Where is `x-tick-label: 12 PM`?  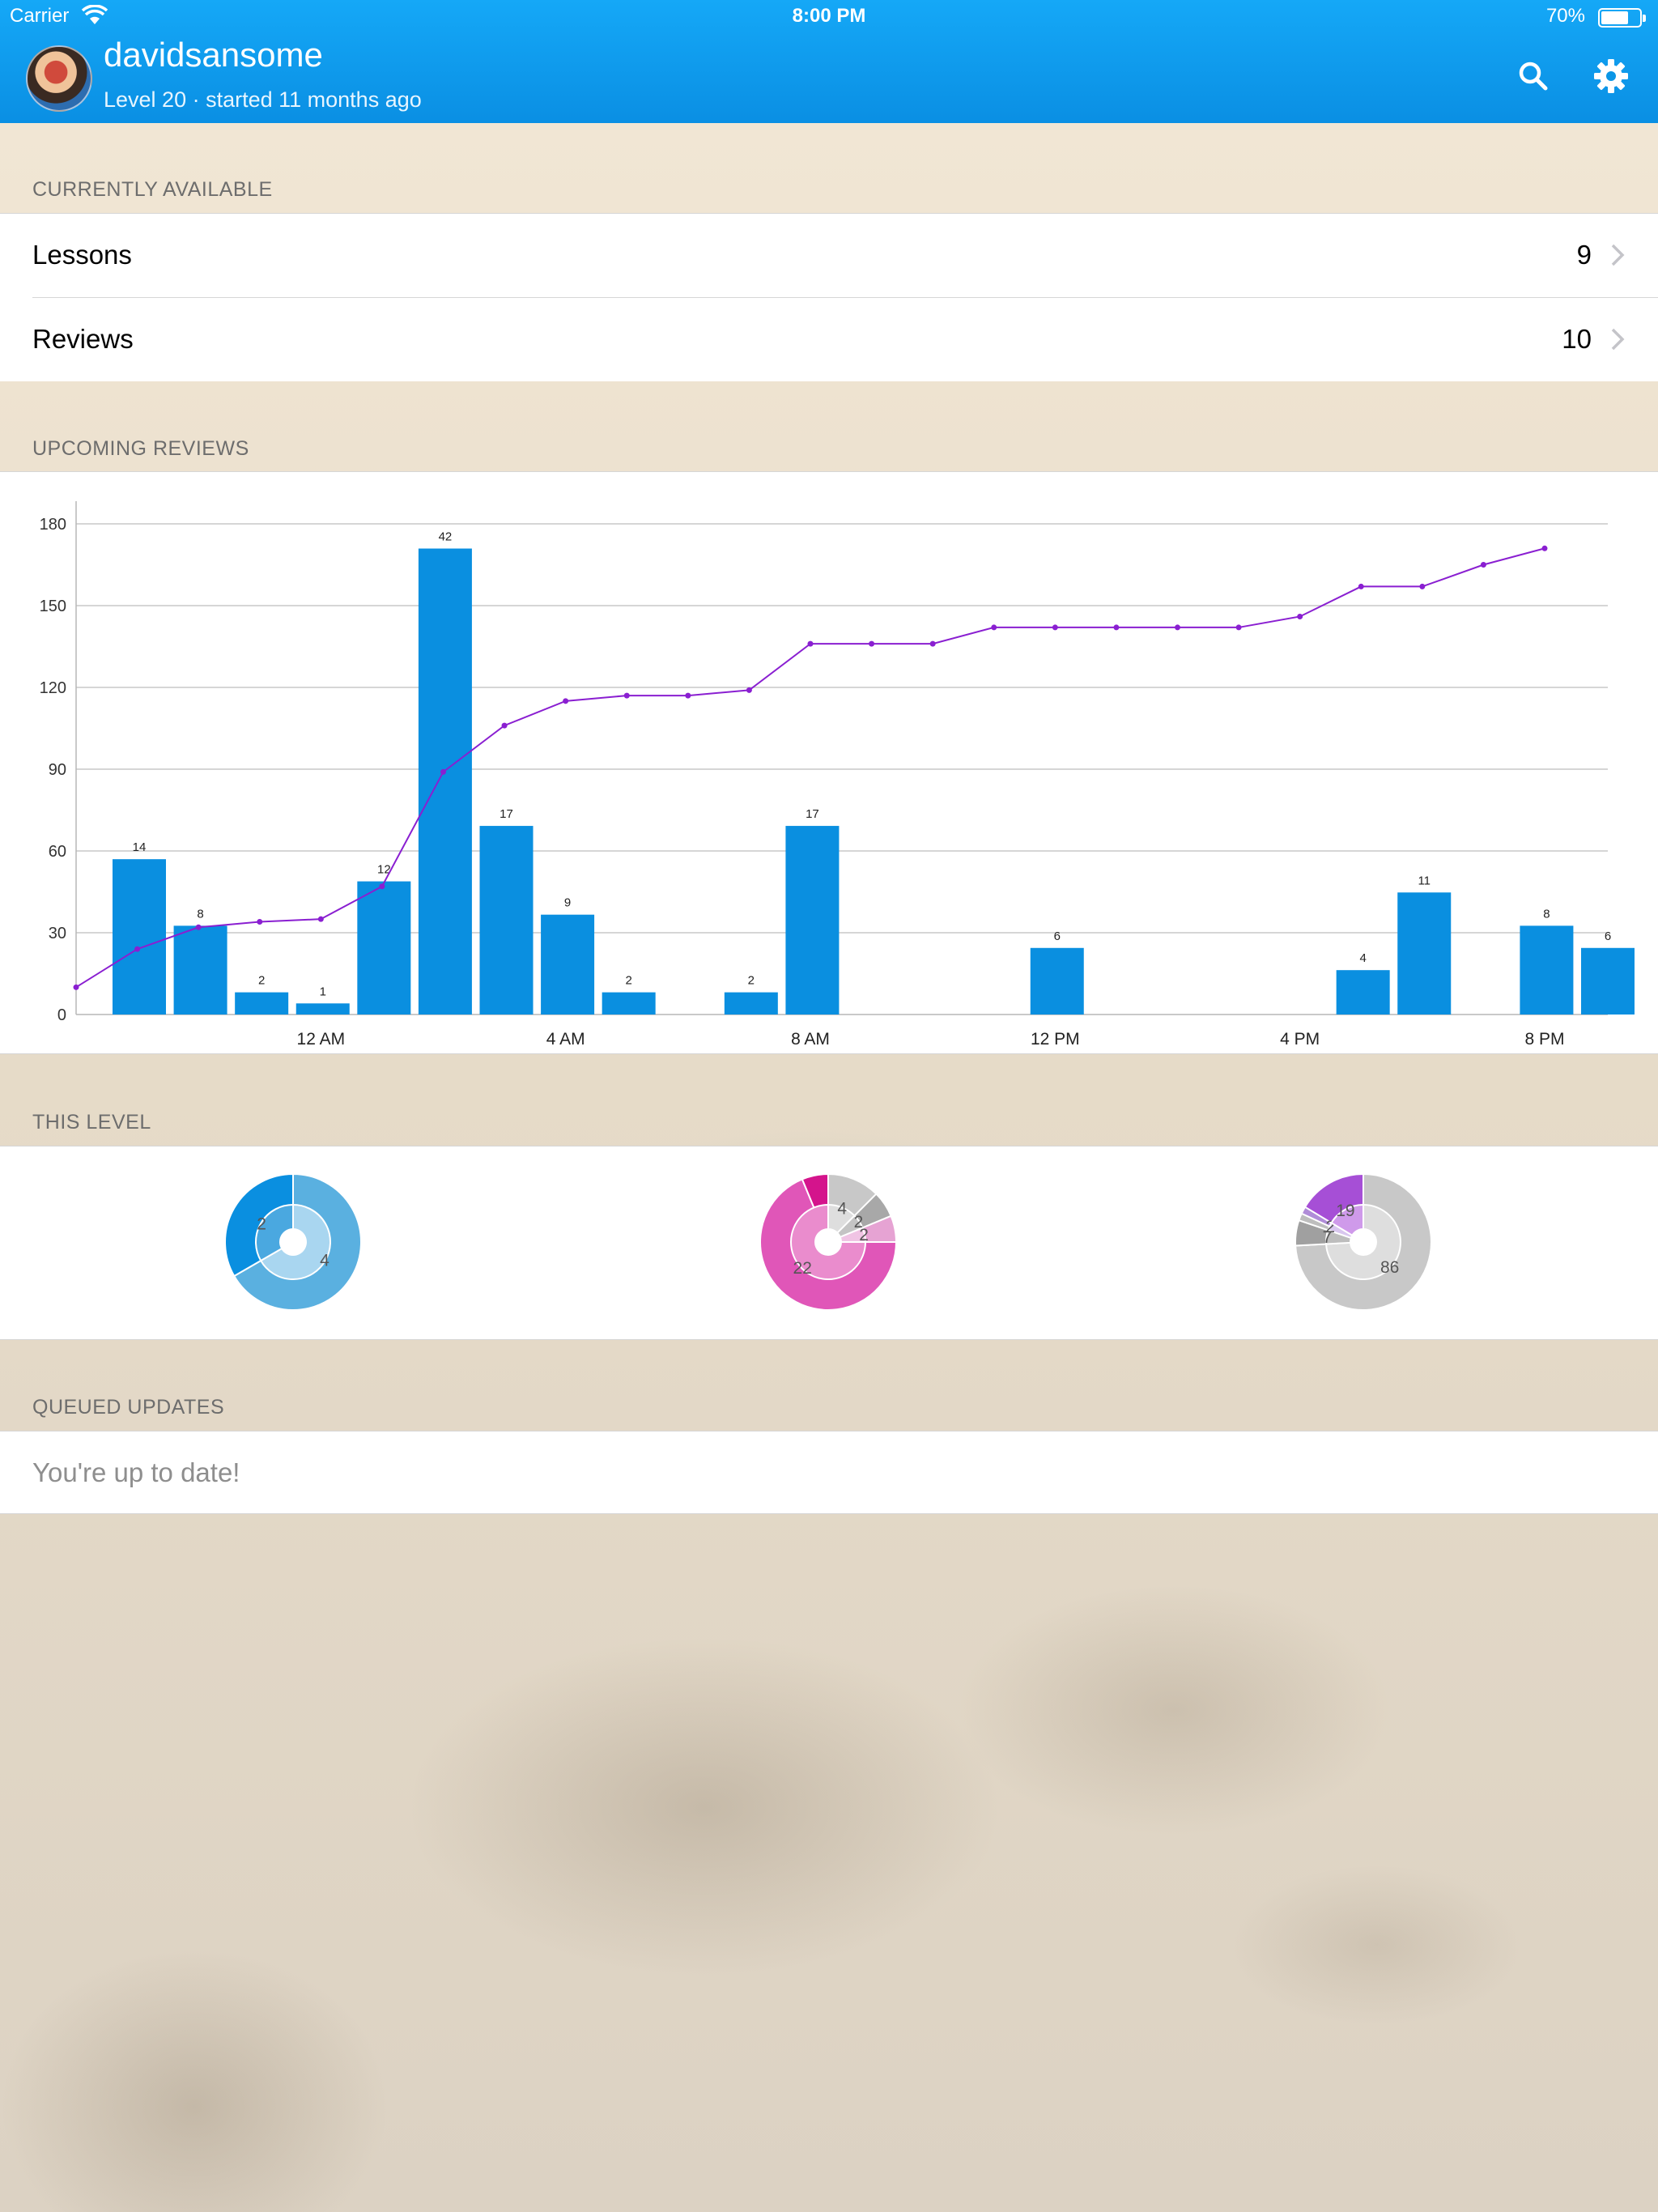
x-tick-label: 12 PM is located at coordinates (1055, 1039).